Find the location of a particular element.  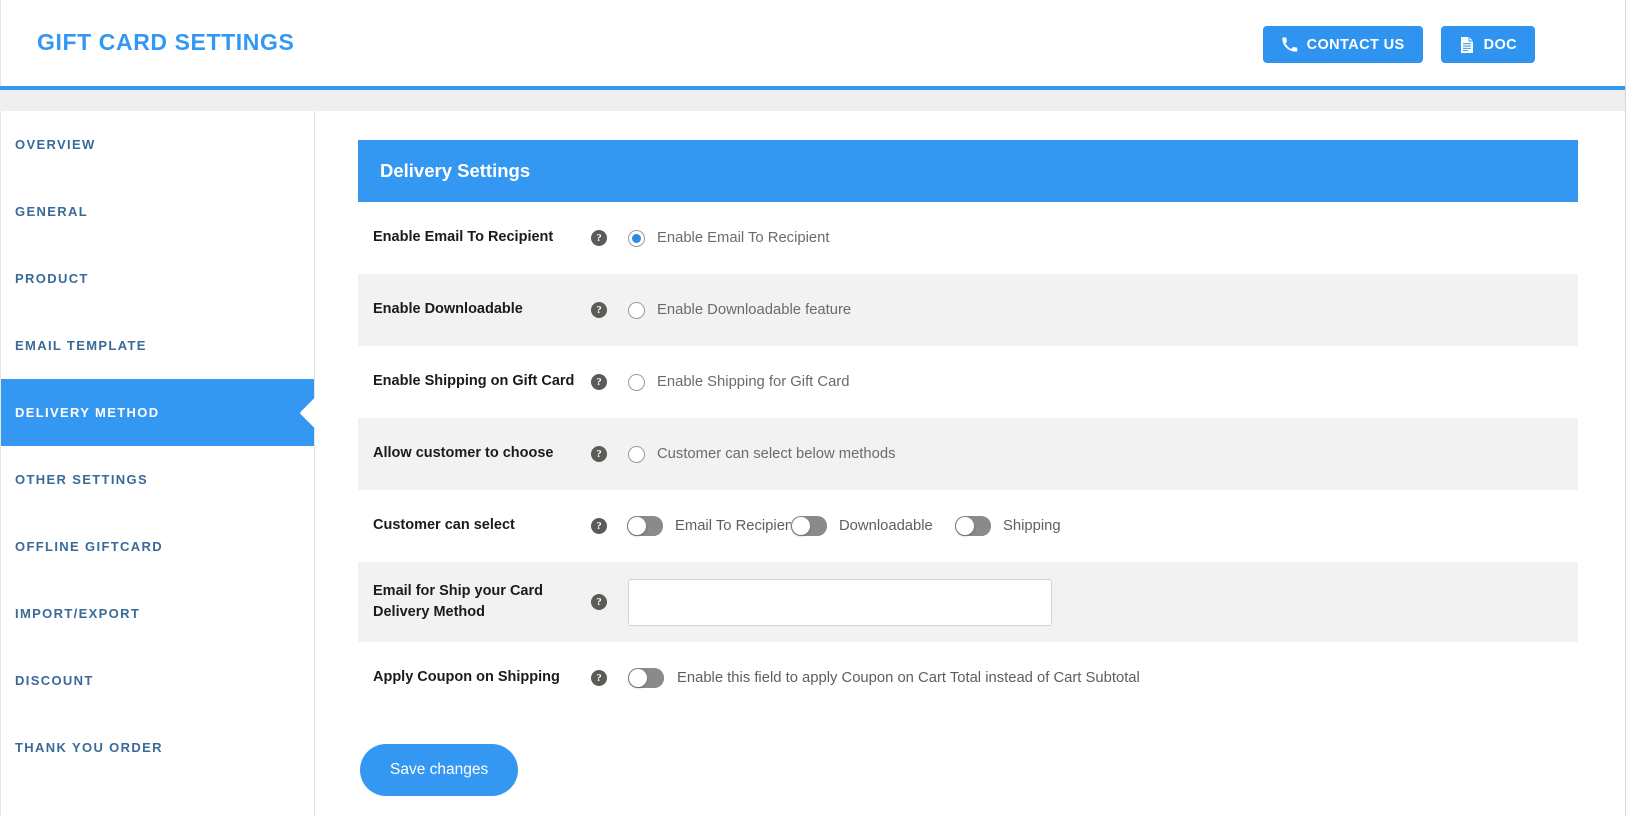

sidebar-item-offline-giftcard: OFFLINE GIFTCARD is located at coordinates (157, 546).